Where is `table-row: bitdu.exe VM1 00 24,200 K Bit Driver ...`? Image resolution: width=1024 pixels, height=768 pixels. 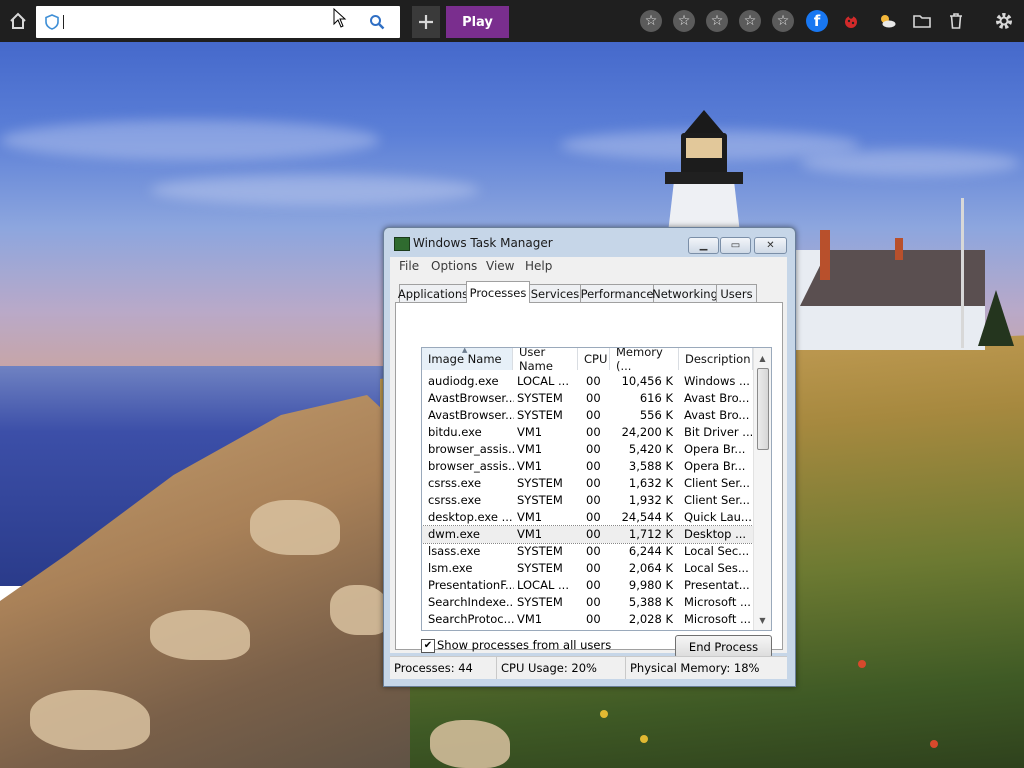
table-row: bitdu.exe VM1 00 24,200 K Bit Driver ... is located at coordinates (587, 432).